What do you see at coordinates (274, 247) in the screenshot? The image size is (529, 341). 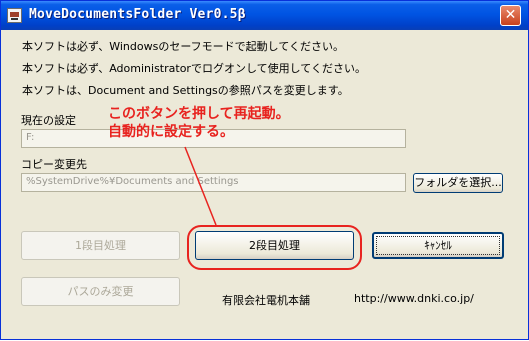 I see `annotation-highlight` at bounding box center [274, 247].